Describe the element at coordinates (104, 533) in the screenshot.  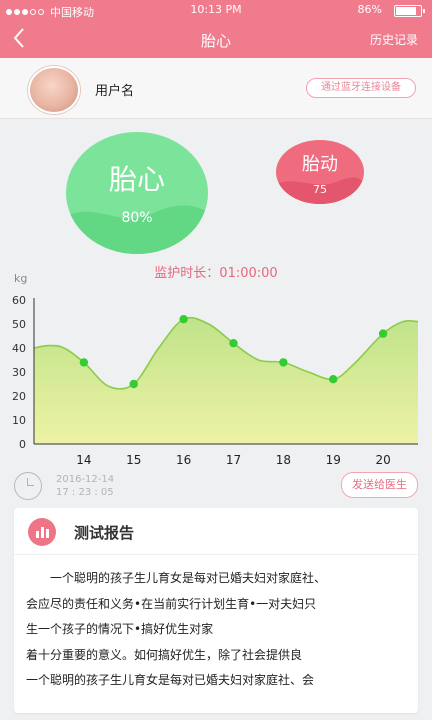
I see `report-title: 测试报告` at that location.